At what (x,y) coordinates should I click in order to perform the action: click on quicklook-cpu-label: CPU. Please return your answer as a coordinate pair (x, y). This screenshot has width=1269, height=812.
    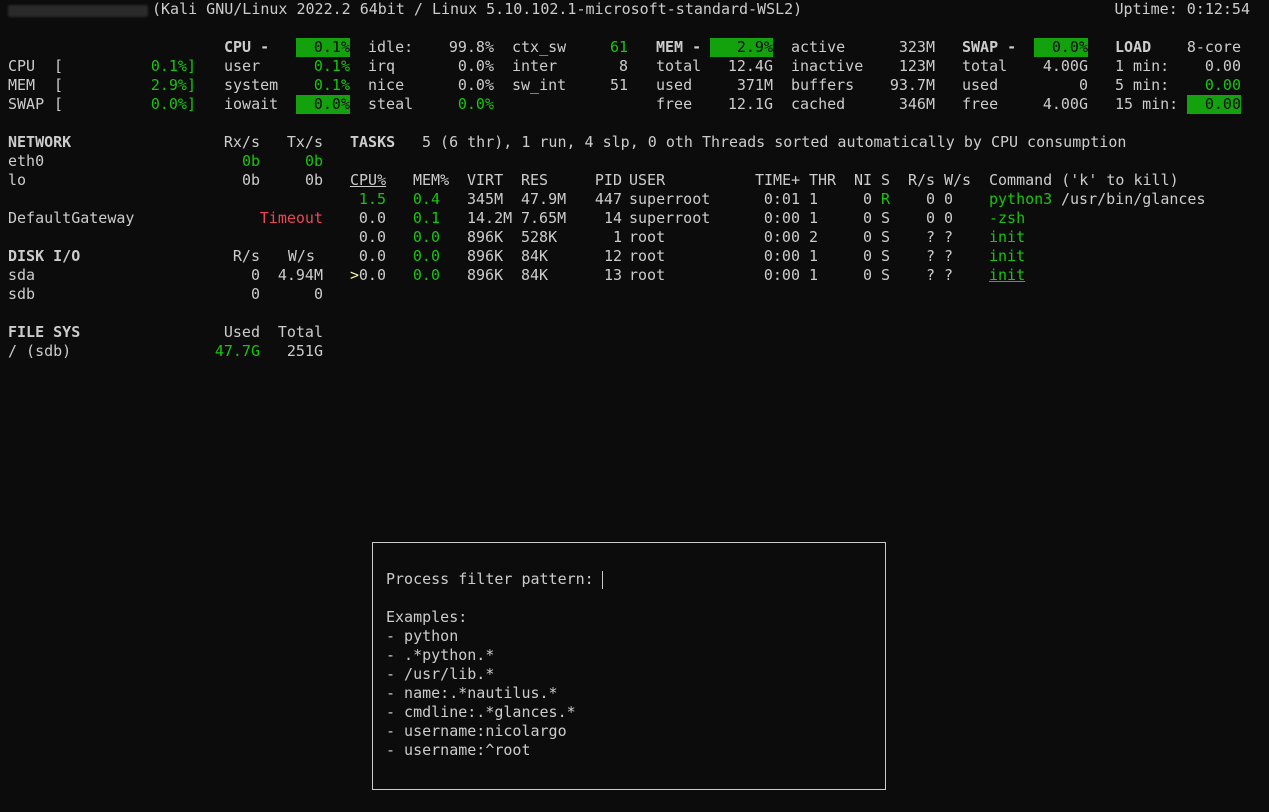
    Looking at the image, I should click on (22, 66).